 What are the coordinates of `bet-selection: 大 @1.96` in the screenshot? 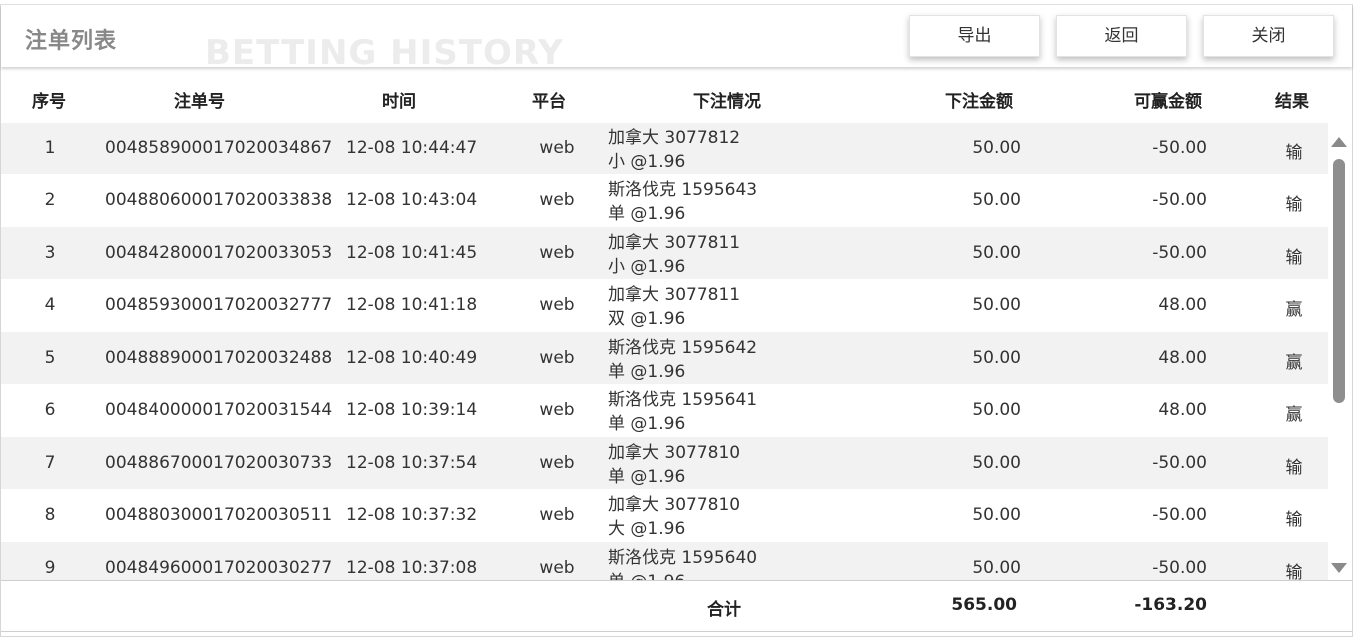 It's located at (647, 529).